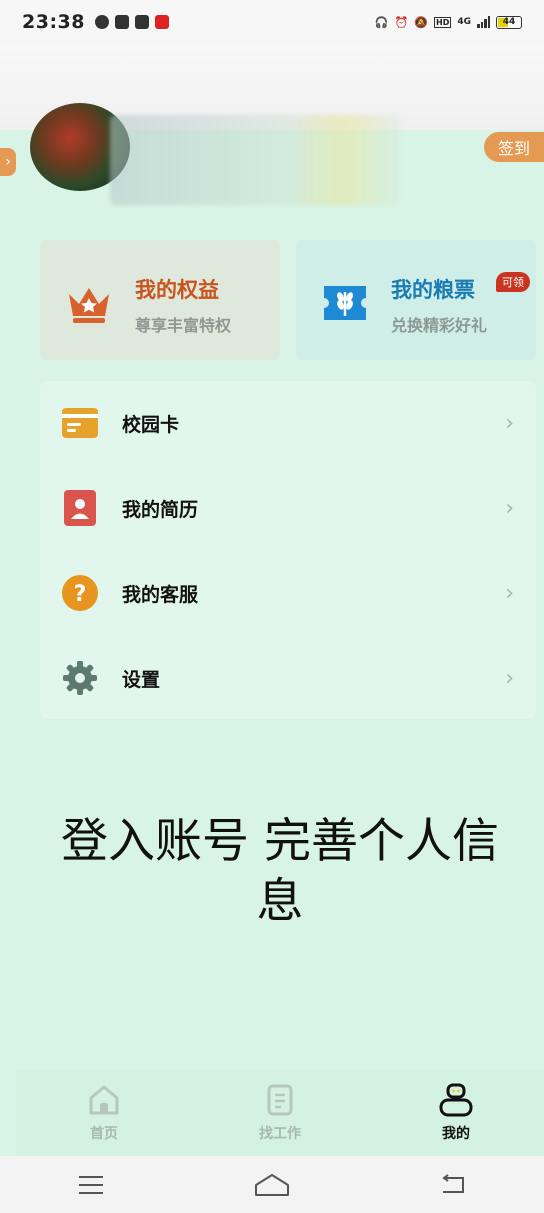  Describe the element at coordinates (101, 22) in the screenshot. I see `music-icon` at that location.